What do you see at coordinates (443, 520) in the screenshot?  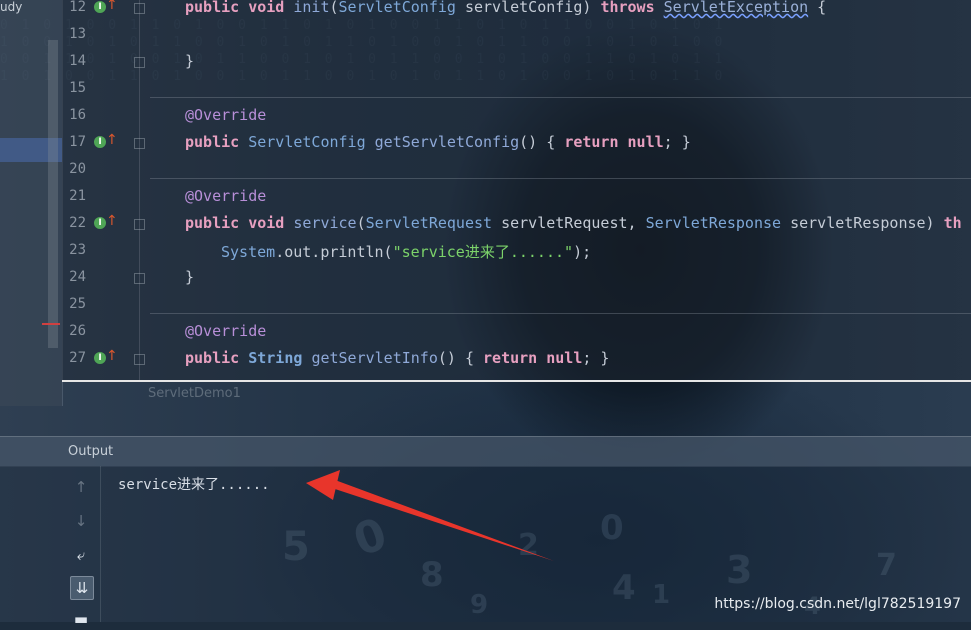 I see `annotation-arrow-shaft` at bounding box center [443, 520].